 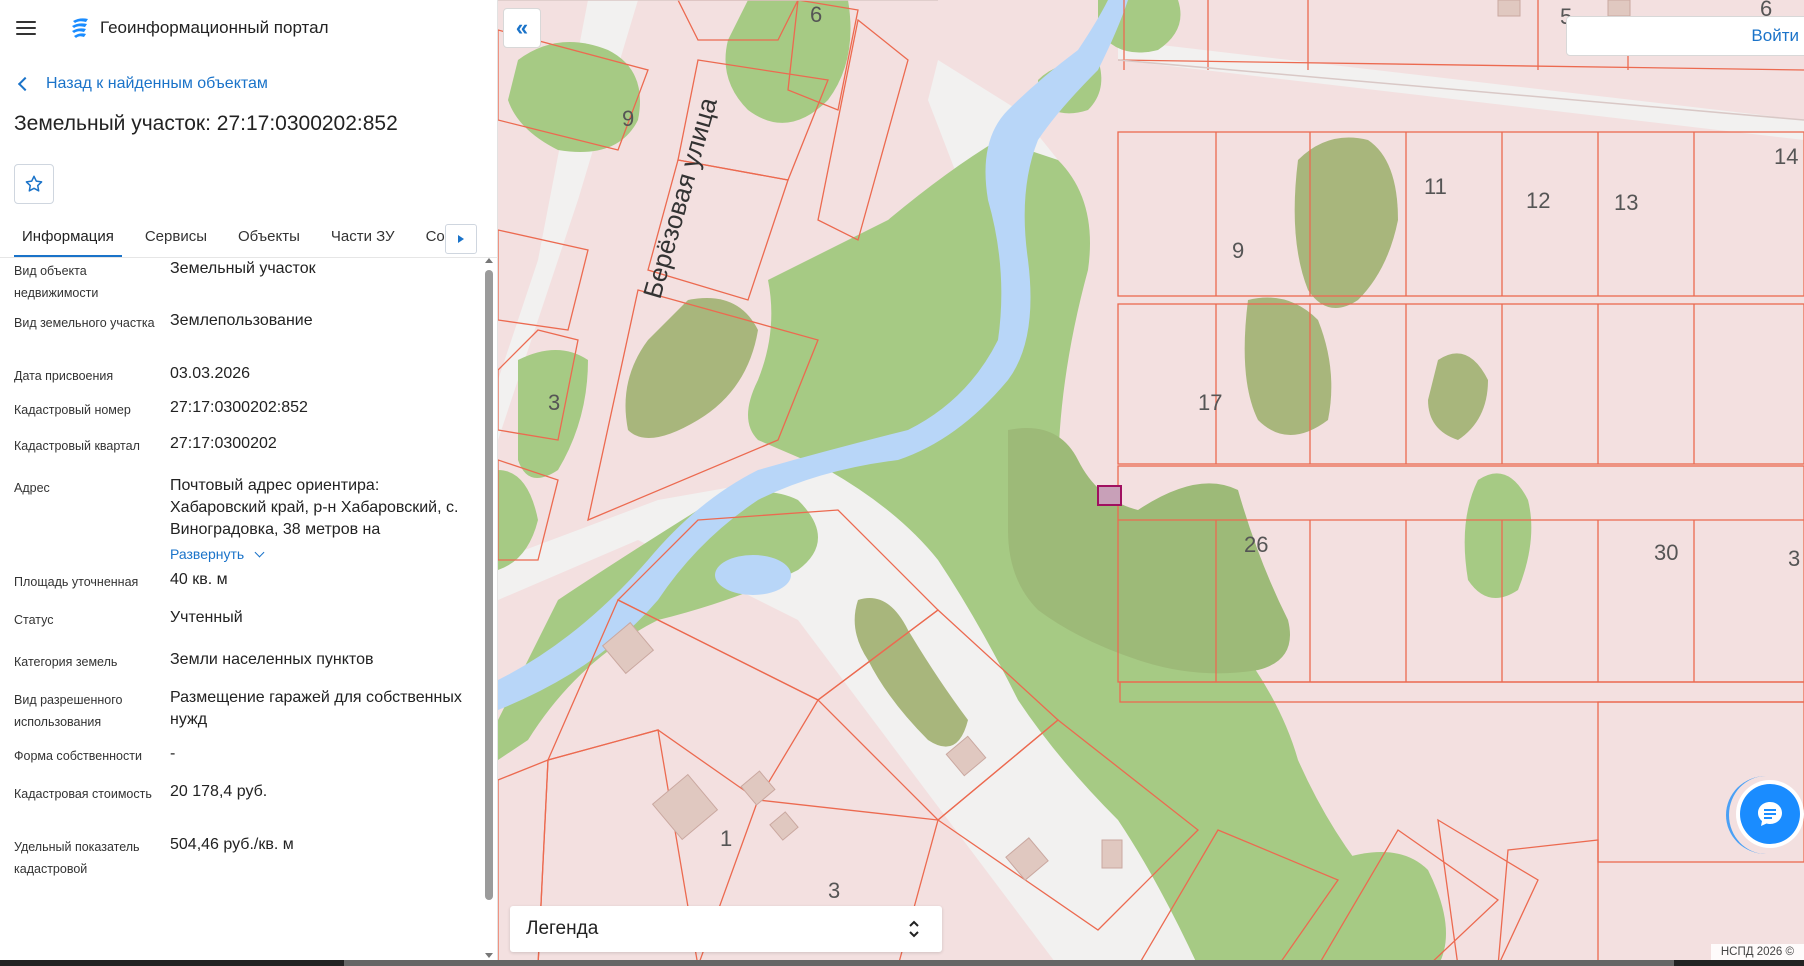 What do you see at coordinates (259, 552) in the screenshot?
I see `chevron-down-icon` at bounding box center [259, 552].